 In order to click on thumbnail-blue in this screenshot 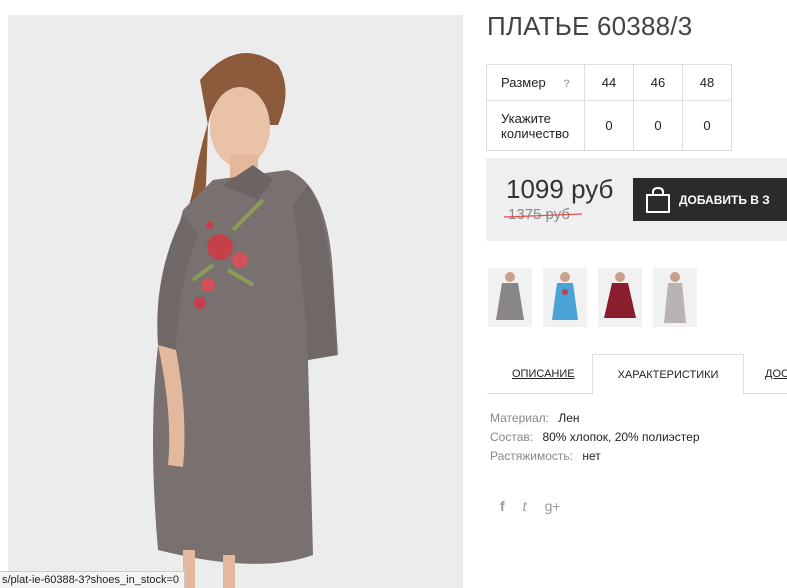, I will do `click(565, 297)`.